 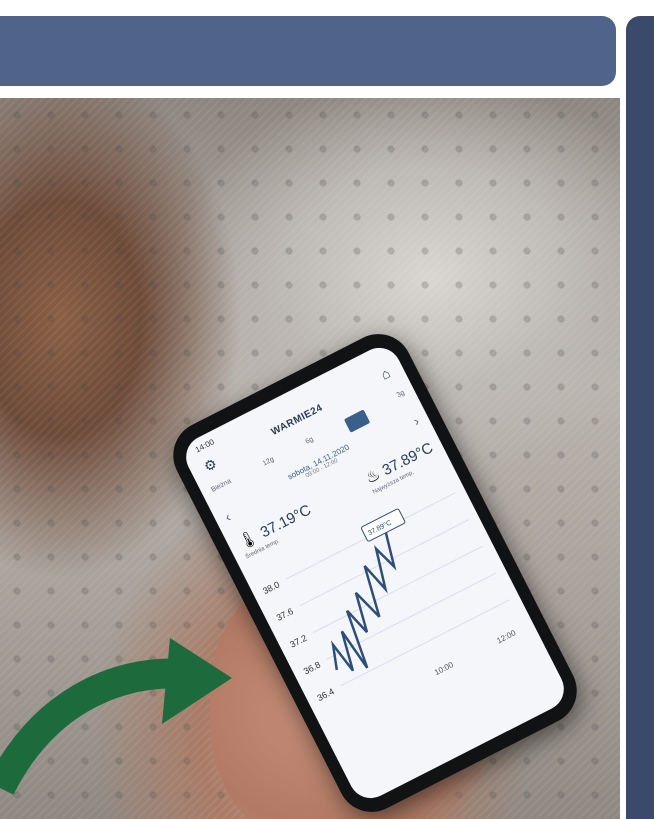 I want to click on x-tick: 12:00, so click(x=506, y=636).